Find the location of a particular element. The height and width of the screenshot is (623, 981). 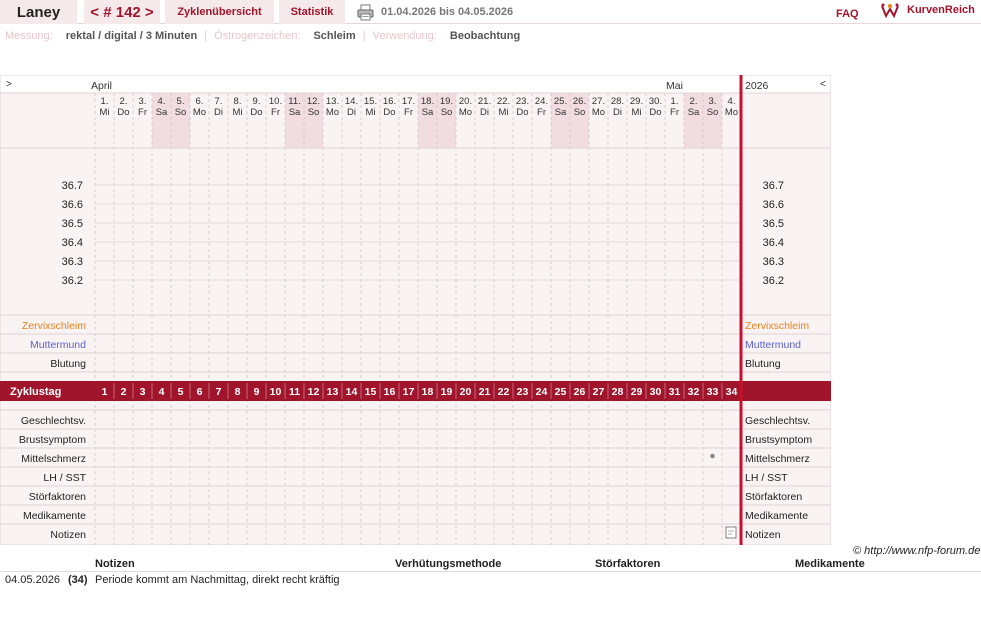

symptom-row-label-right: Störfaktoren is located at coordinates (773, 497).